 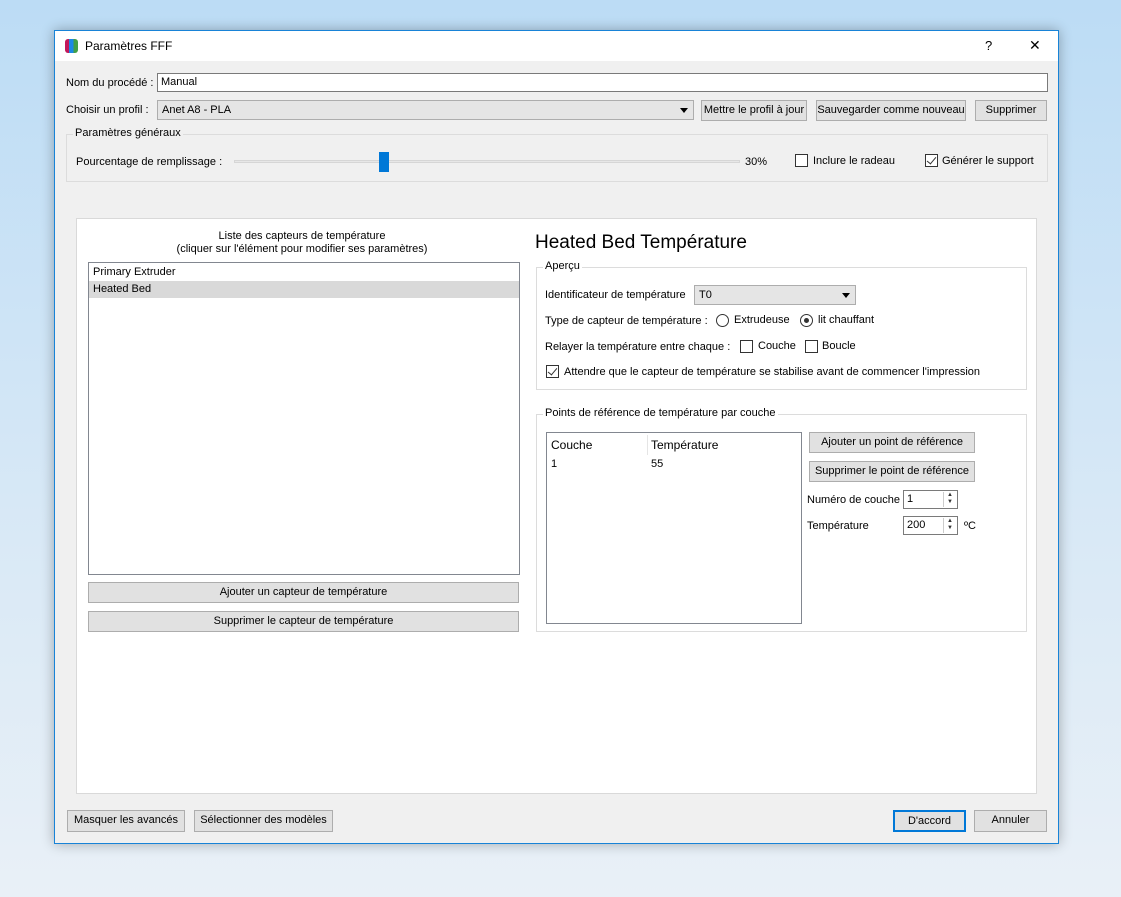 What do you see at coordinates (1010, 821) in the screenshot?
I see `cancel-button: Annuler` at bounding box center [1010, 821].